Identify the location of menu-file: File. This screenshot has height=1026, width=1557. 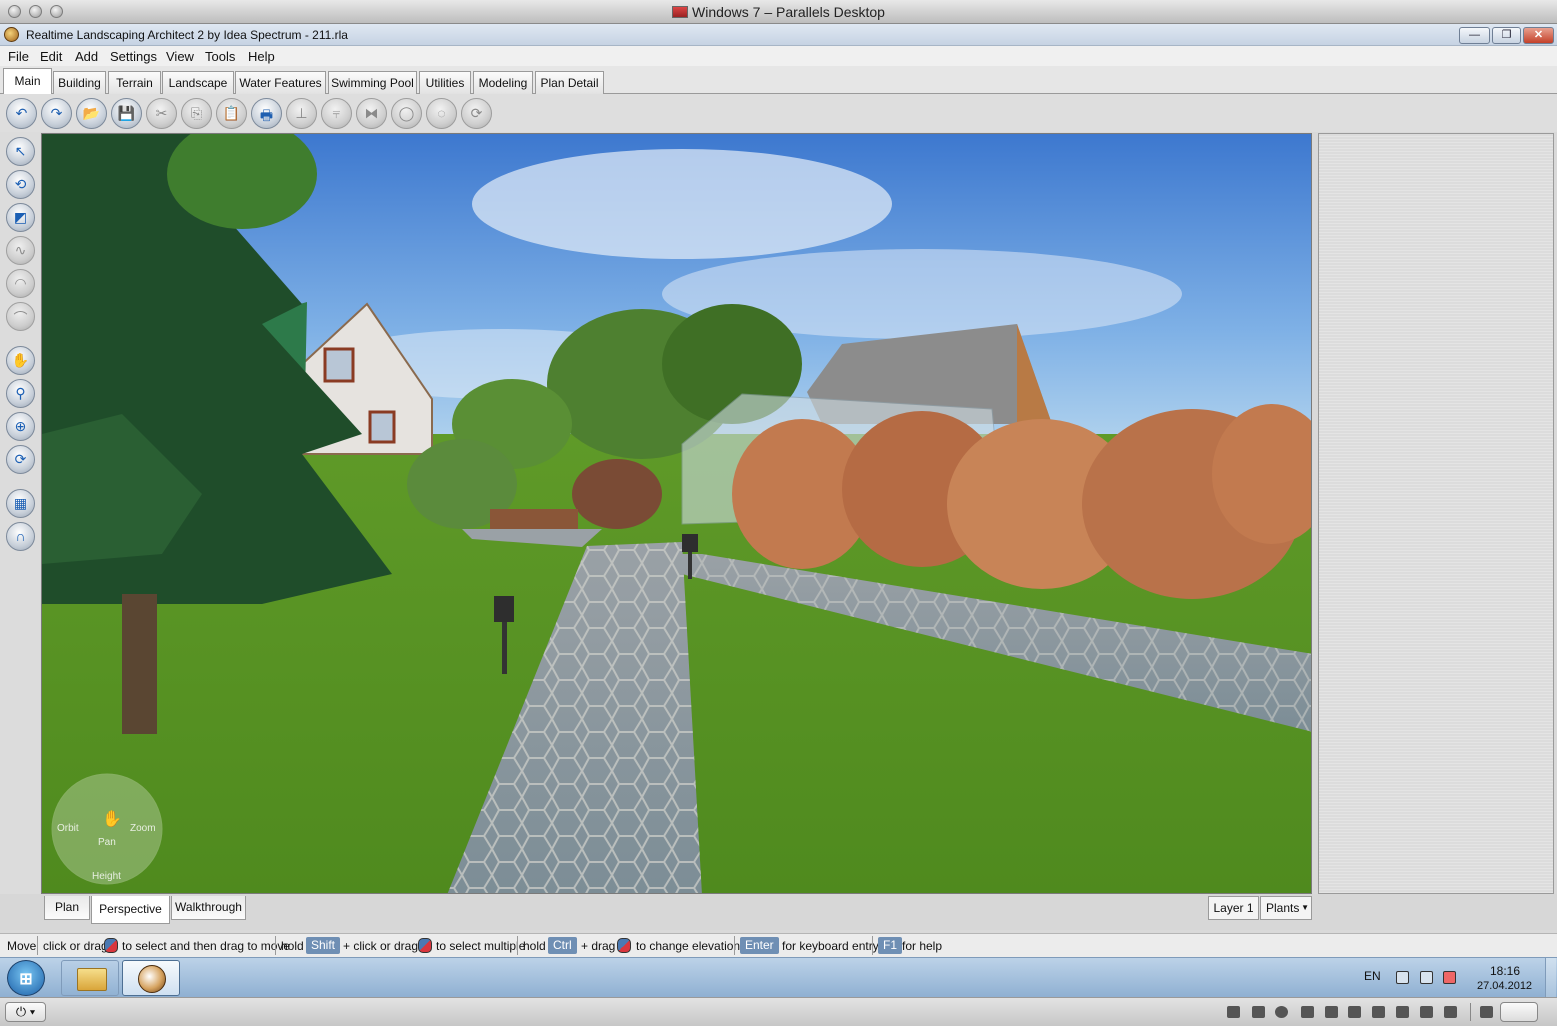
(18, 56).